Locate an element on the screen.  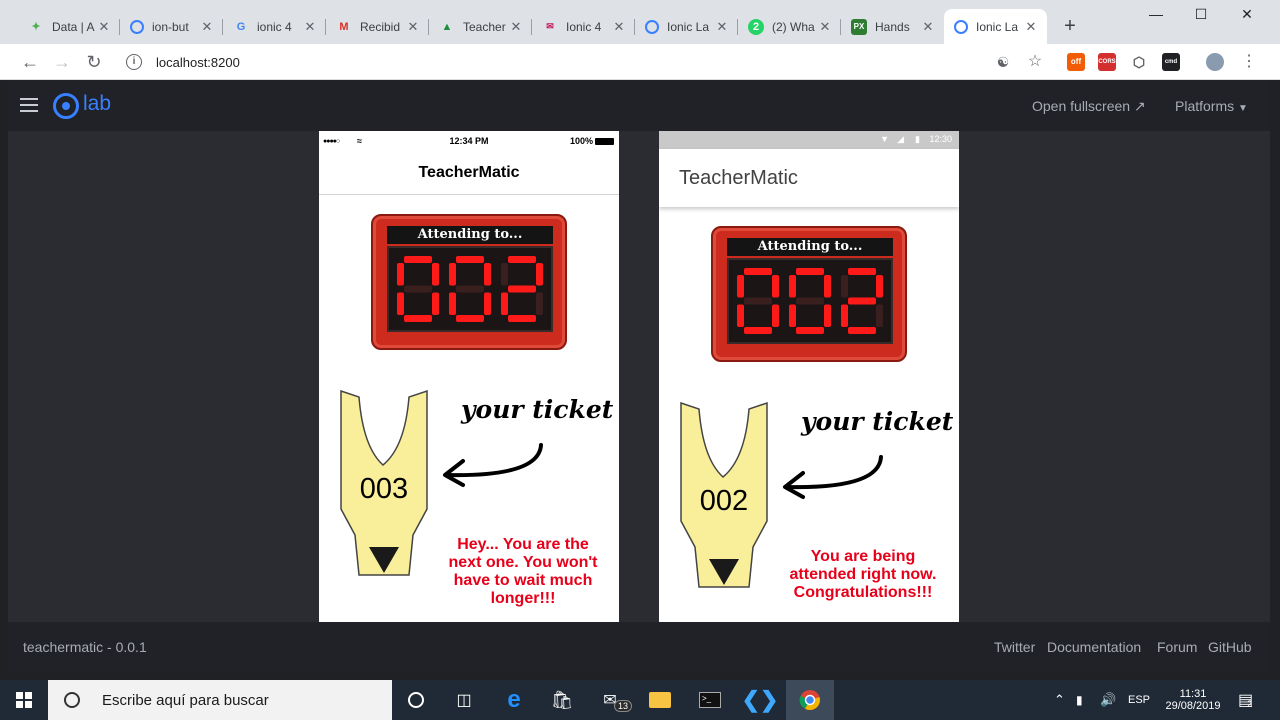
folder-icon is located at coordinates (660, 700).